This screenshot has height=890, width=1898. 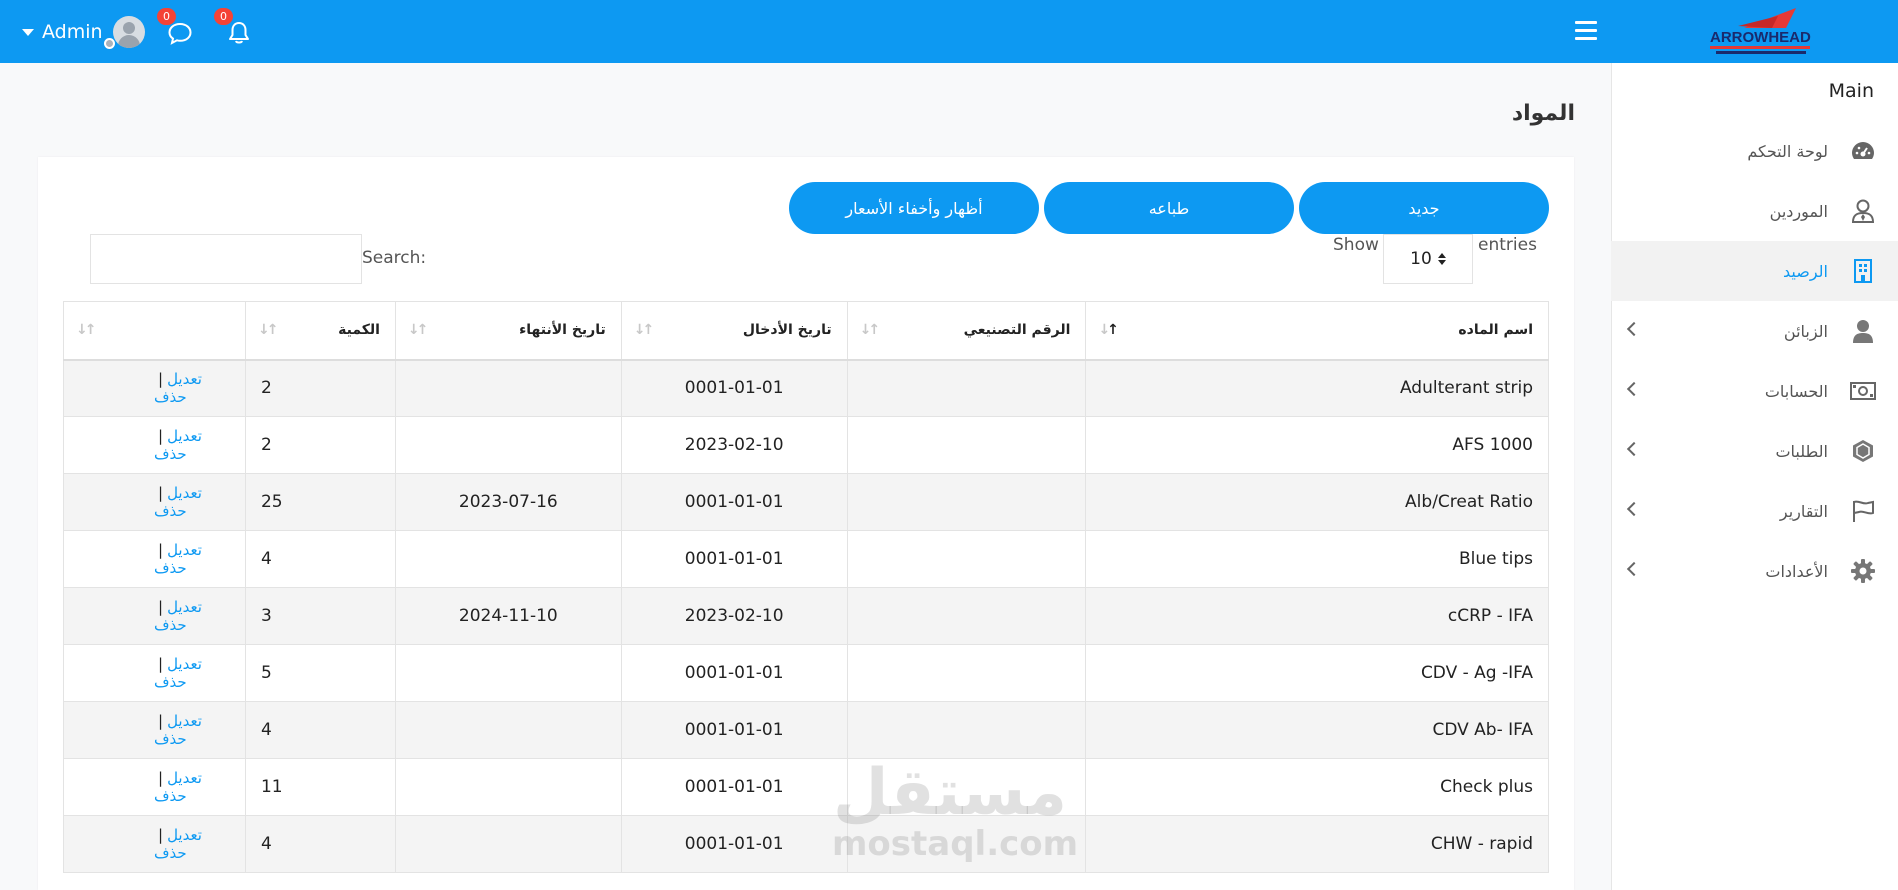 I want to click on cell-material-name: Alb/Creat Ratio, so click(x=1317, y=502).